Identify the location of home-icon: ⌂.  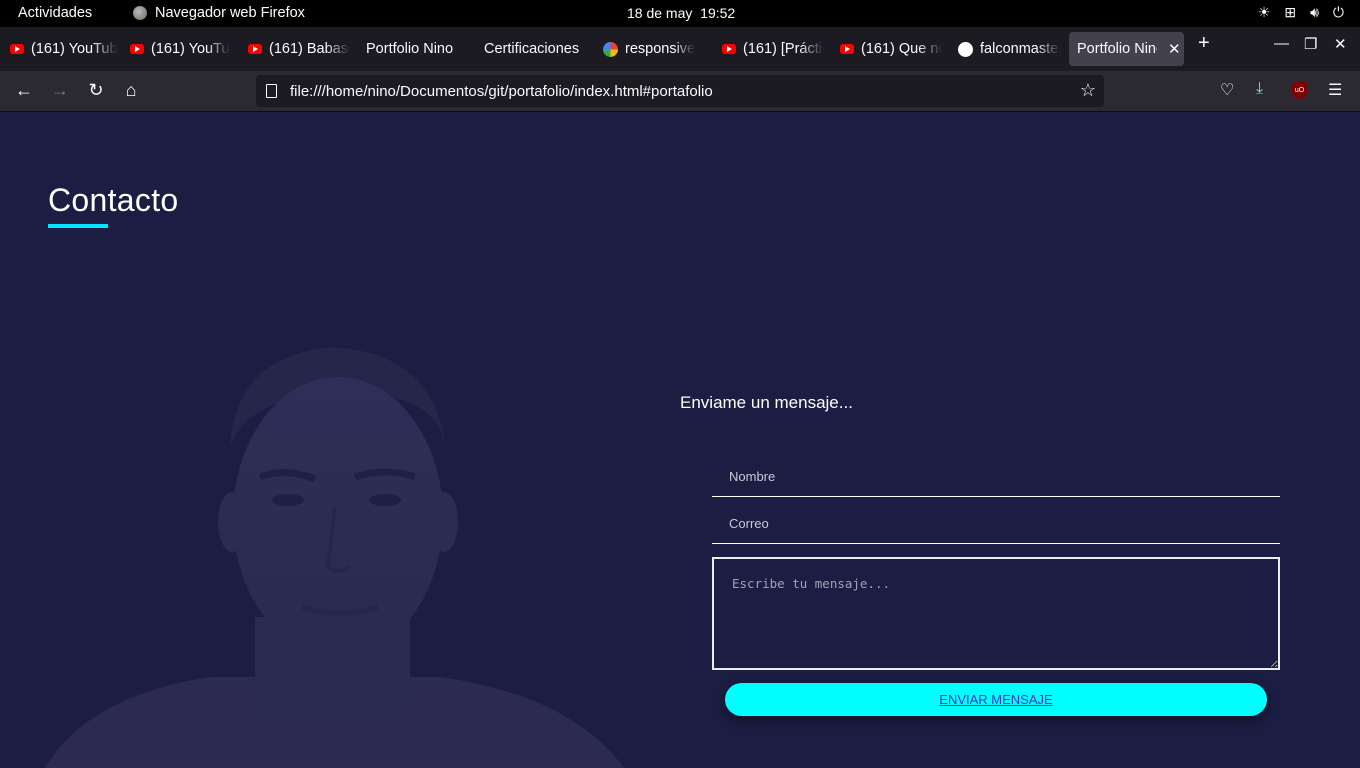
(131, 90).